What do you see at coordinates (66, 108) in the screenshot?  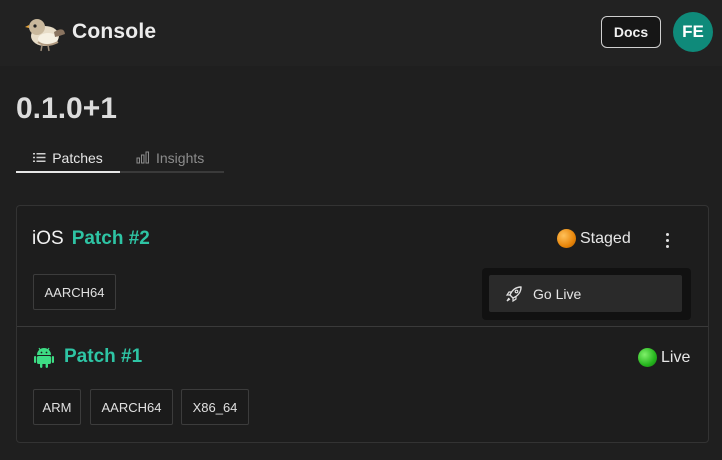 I see `page-title: 0.1.0+1` at bounding box center [66, 108].